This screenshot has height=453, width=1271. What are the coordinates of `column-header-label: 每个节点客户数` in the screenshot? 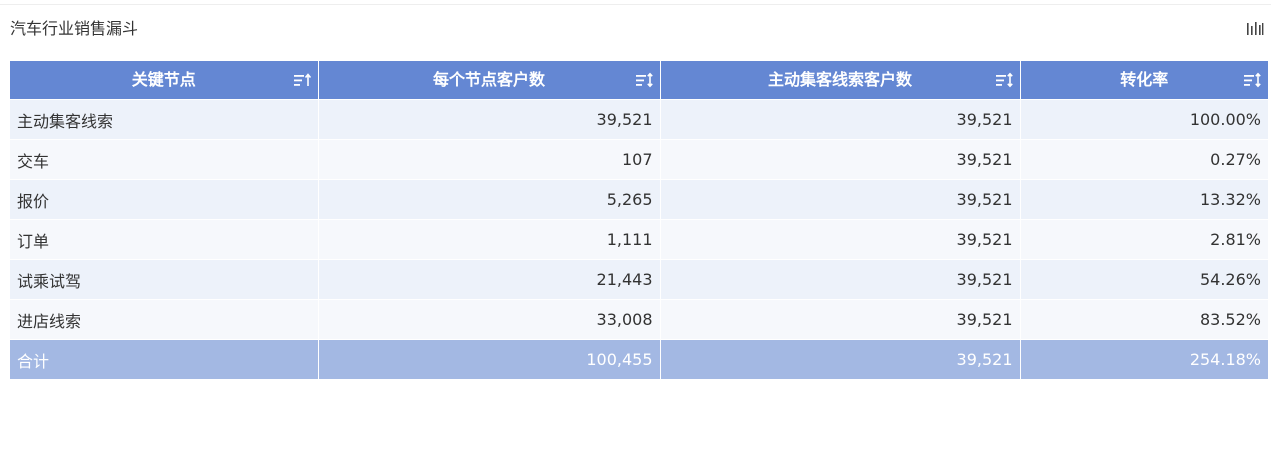 It's located at (488, 79).